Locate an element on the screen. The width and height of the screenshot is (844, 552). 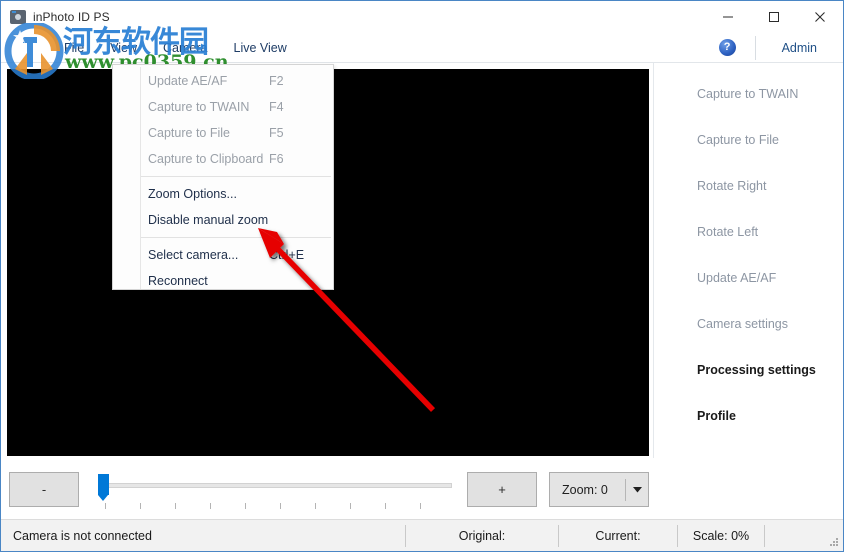
zoom-control-bar: - + Zoom: 0 is located at coordinates (422, 488).